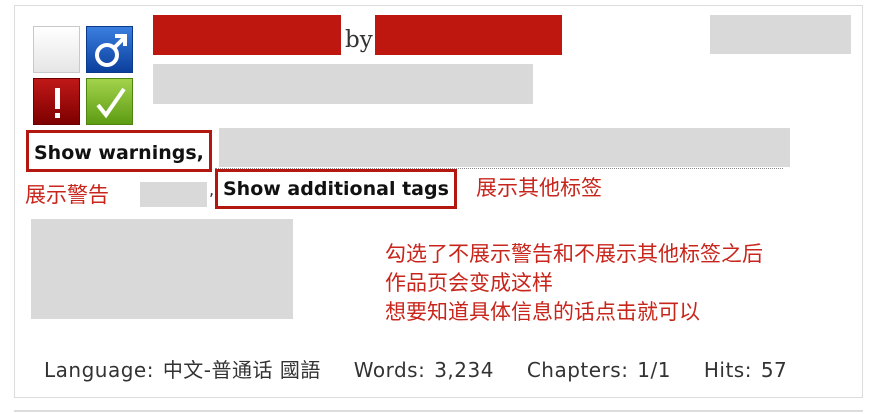  Describe the element at coordinates (99, 370) in the screenshot. I see `language-label: Language:` at that location.